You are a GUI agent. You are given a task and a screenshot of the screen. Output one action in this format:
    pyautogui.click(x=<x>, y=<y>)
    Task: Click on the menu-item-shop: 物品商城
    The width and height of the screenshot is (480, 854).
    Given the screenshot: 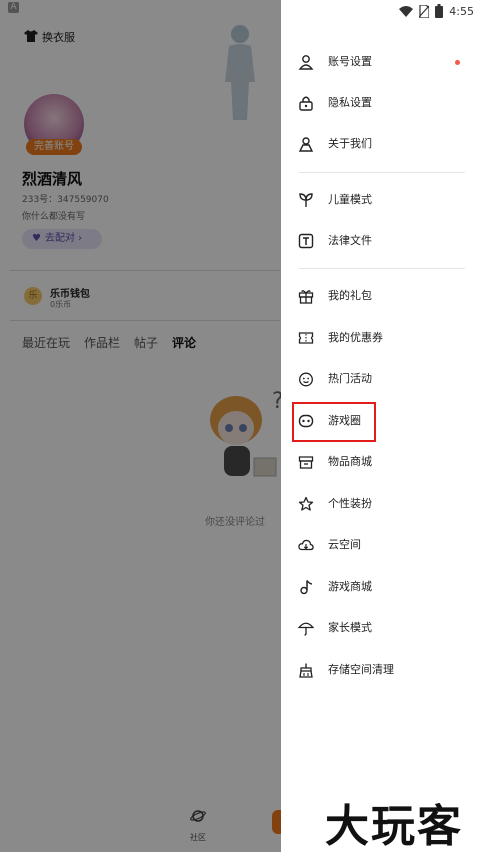 What is the action you would take?
    pyautogui.click(x=380, y=462)
    